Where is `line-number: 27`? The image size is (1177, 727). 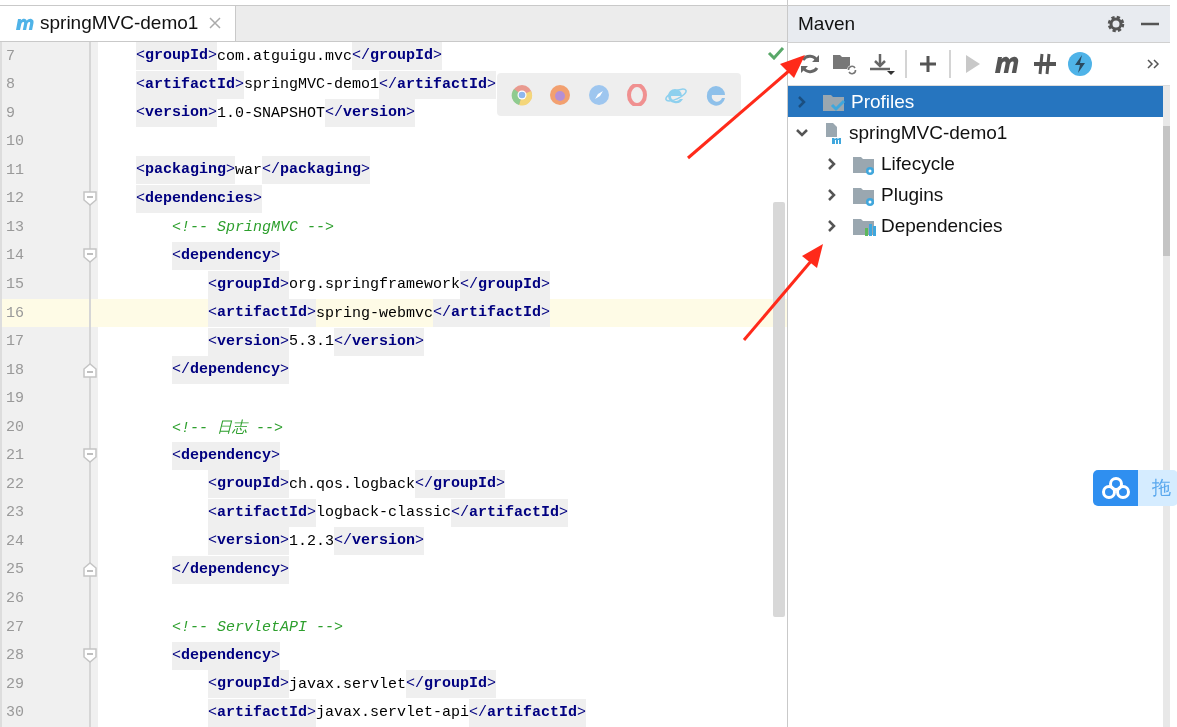 line-number: 27 is located at coordinates (15, 627).